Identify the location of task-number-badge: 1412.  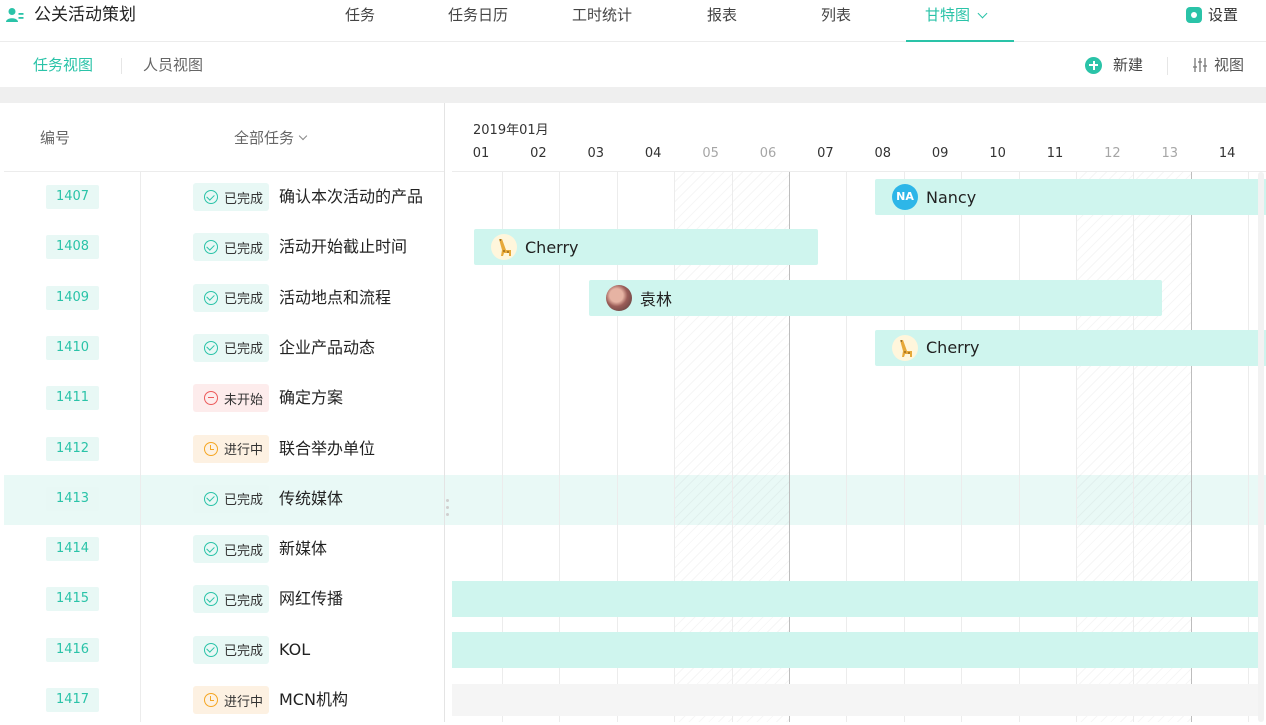
(72, 448).